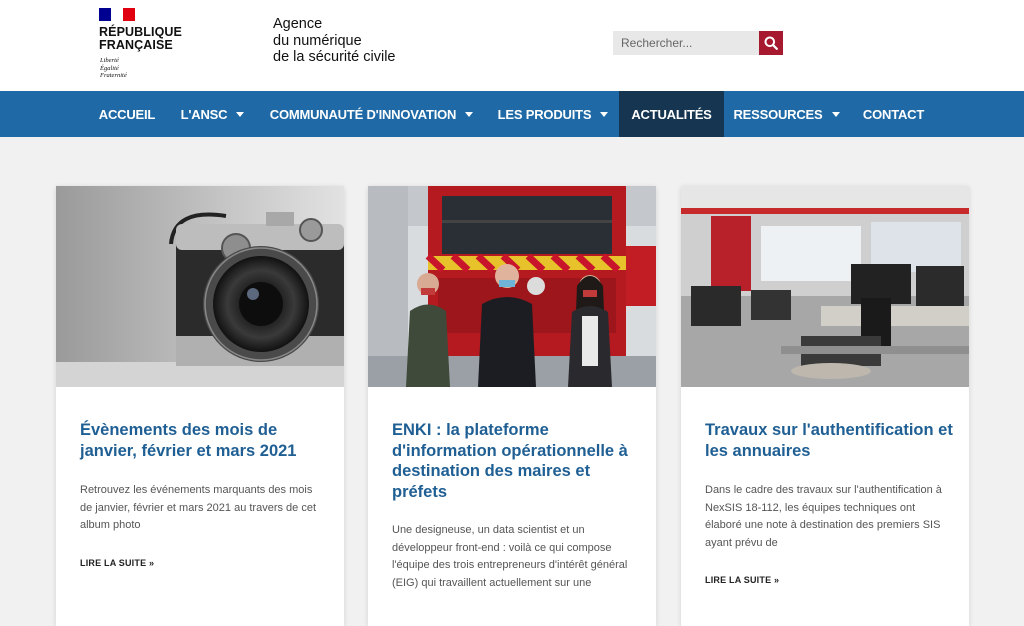 Image resolution: width=1024 pixels, height=626 pixels. I want to click on nav-contact: CONTACT, so click(893, 114).